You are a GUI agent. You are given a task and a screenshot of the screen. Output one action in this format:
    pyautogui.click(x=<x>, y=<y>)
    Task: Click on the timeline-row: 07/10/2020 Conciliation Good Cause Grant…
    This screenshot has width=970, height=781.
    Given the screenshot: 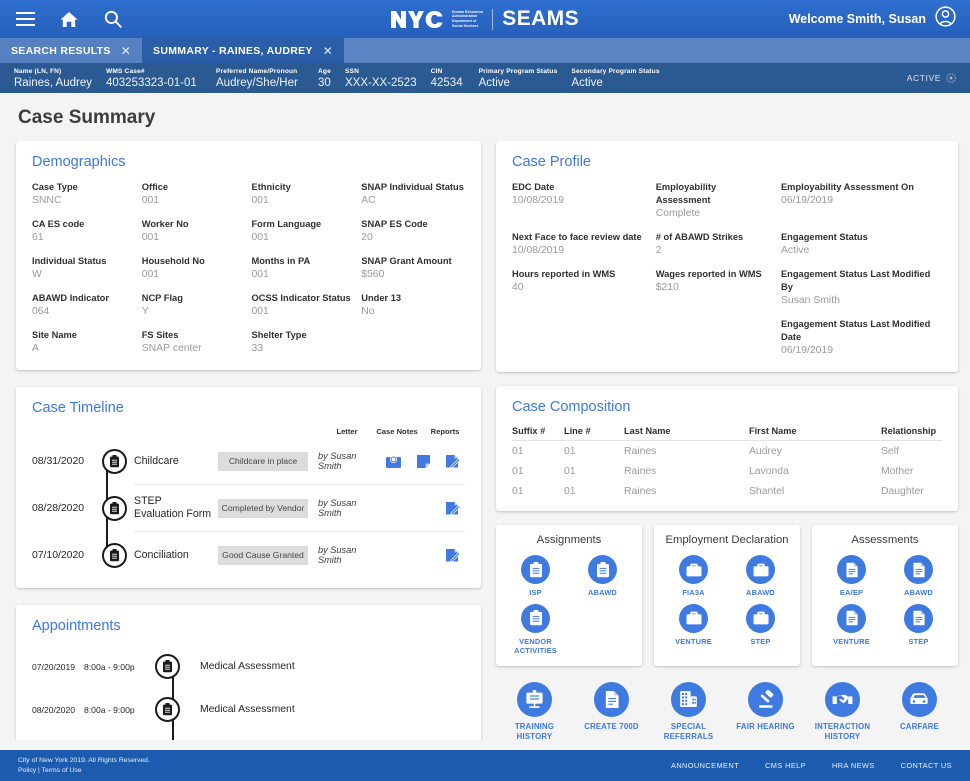 What is the action you would take?
    pyautogui.click(x=248, y=555)
    